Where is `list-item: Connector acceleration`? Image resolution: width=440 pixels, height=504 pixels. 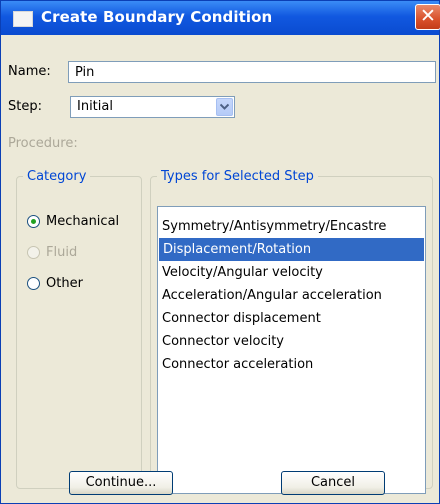 list-item: Connector acceleration is located at coordinates (291, 364).